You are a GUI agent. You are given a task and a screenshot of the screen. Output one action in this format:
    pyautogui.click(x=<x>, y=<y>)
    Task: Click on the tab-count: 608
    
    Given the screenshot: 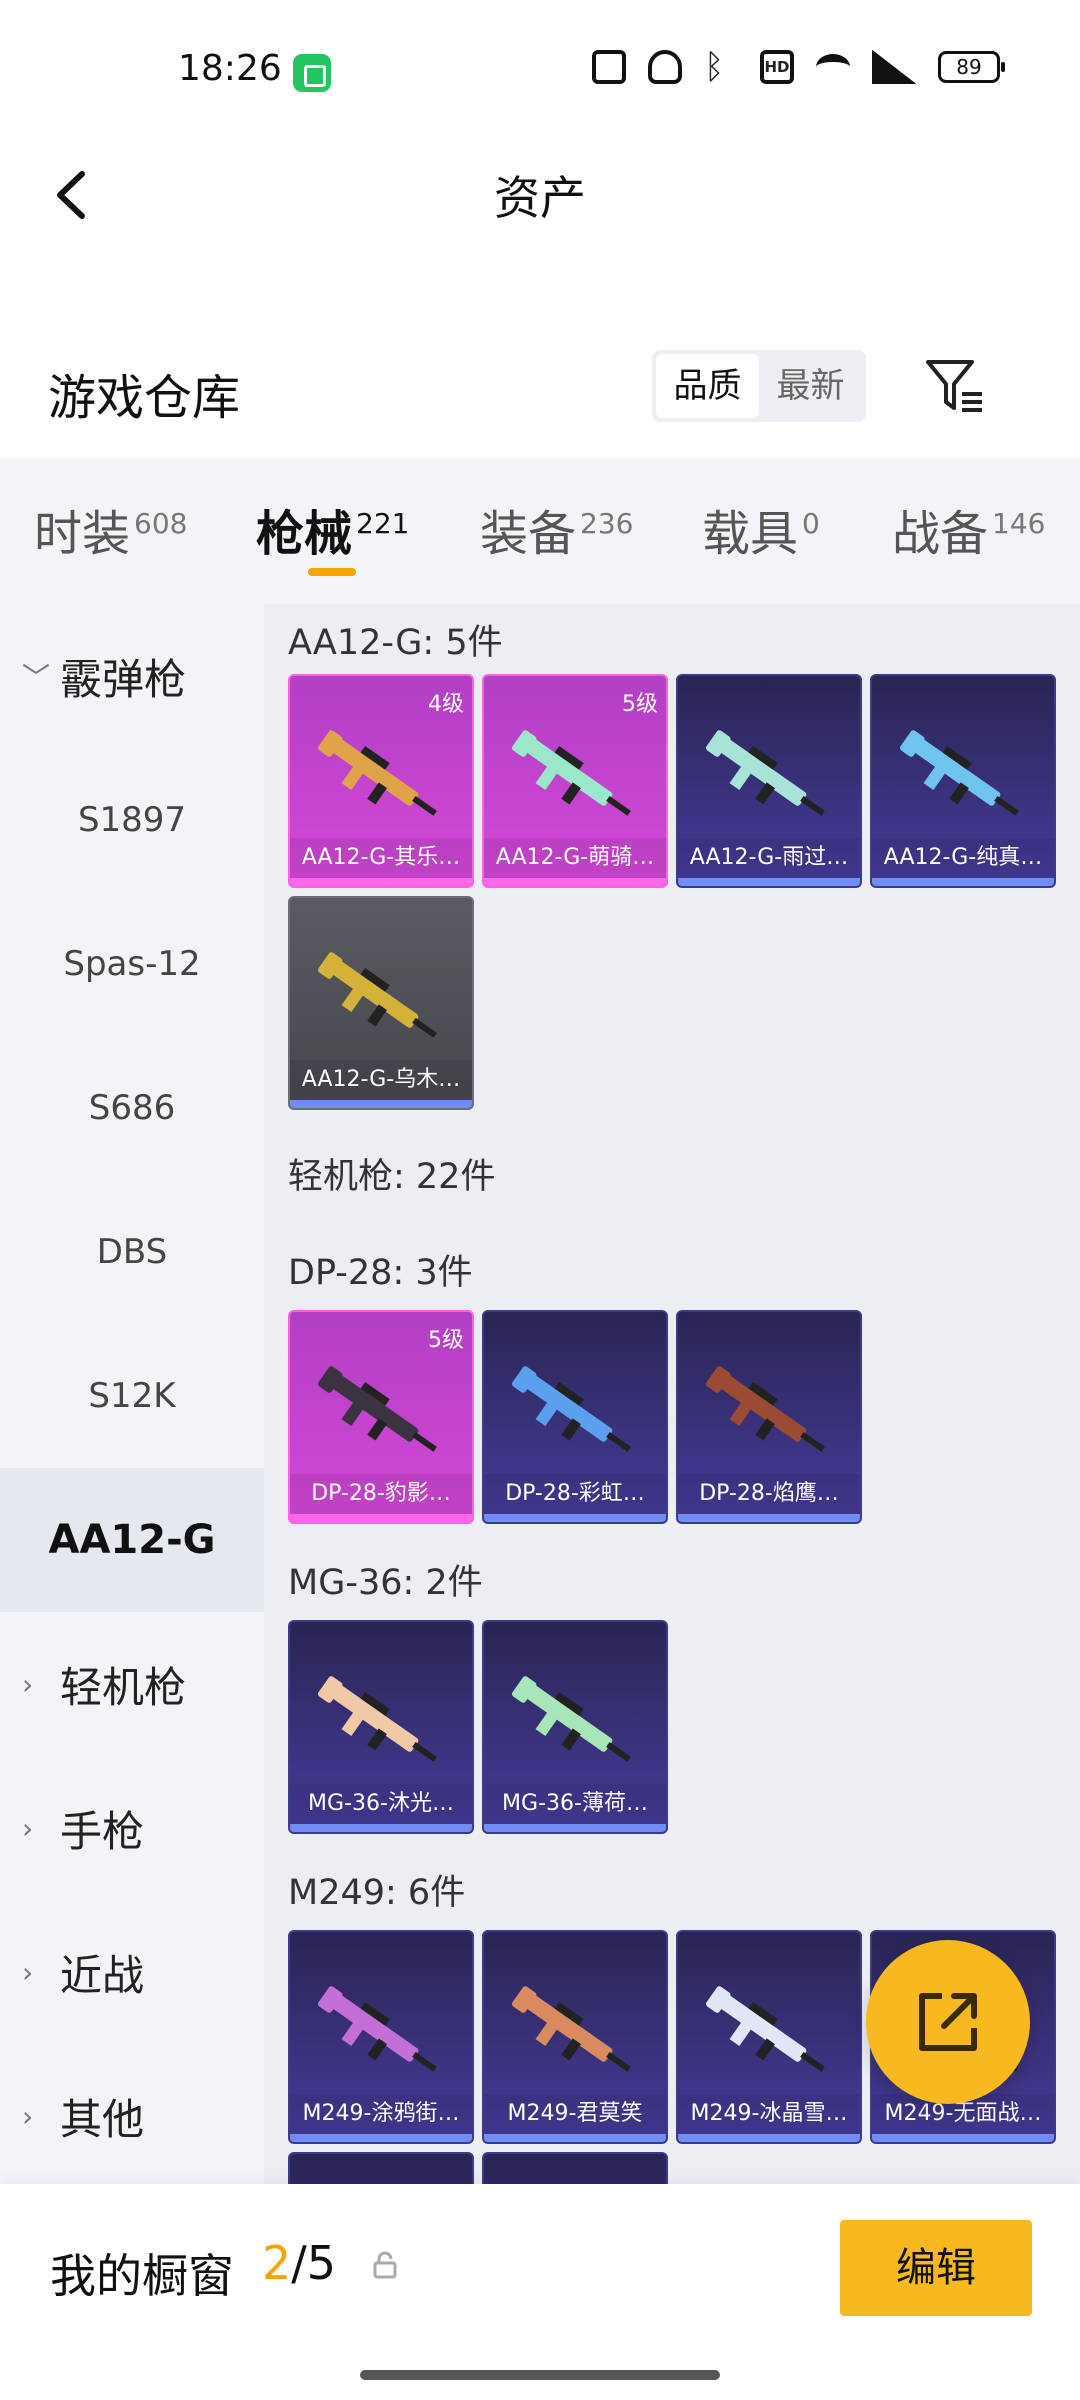 What is the action you would take?
    pyautogui.click(x=161, y=523)
    